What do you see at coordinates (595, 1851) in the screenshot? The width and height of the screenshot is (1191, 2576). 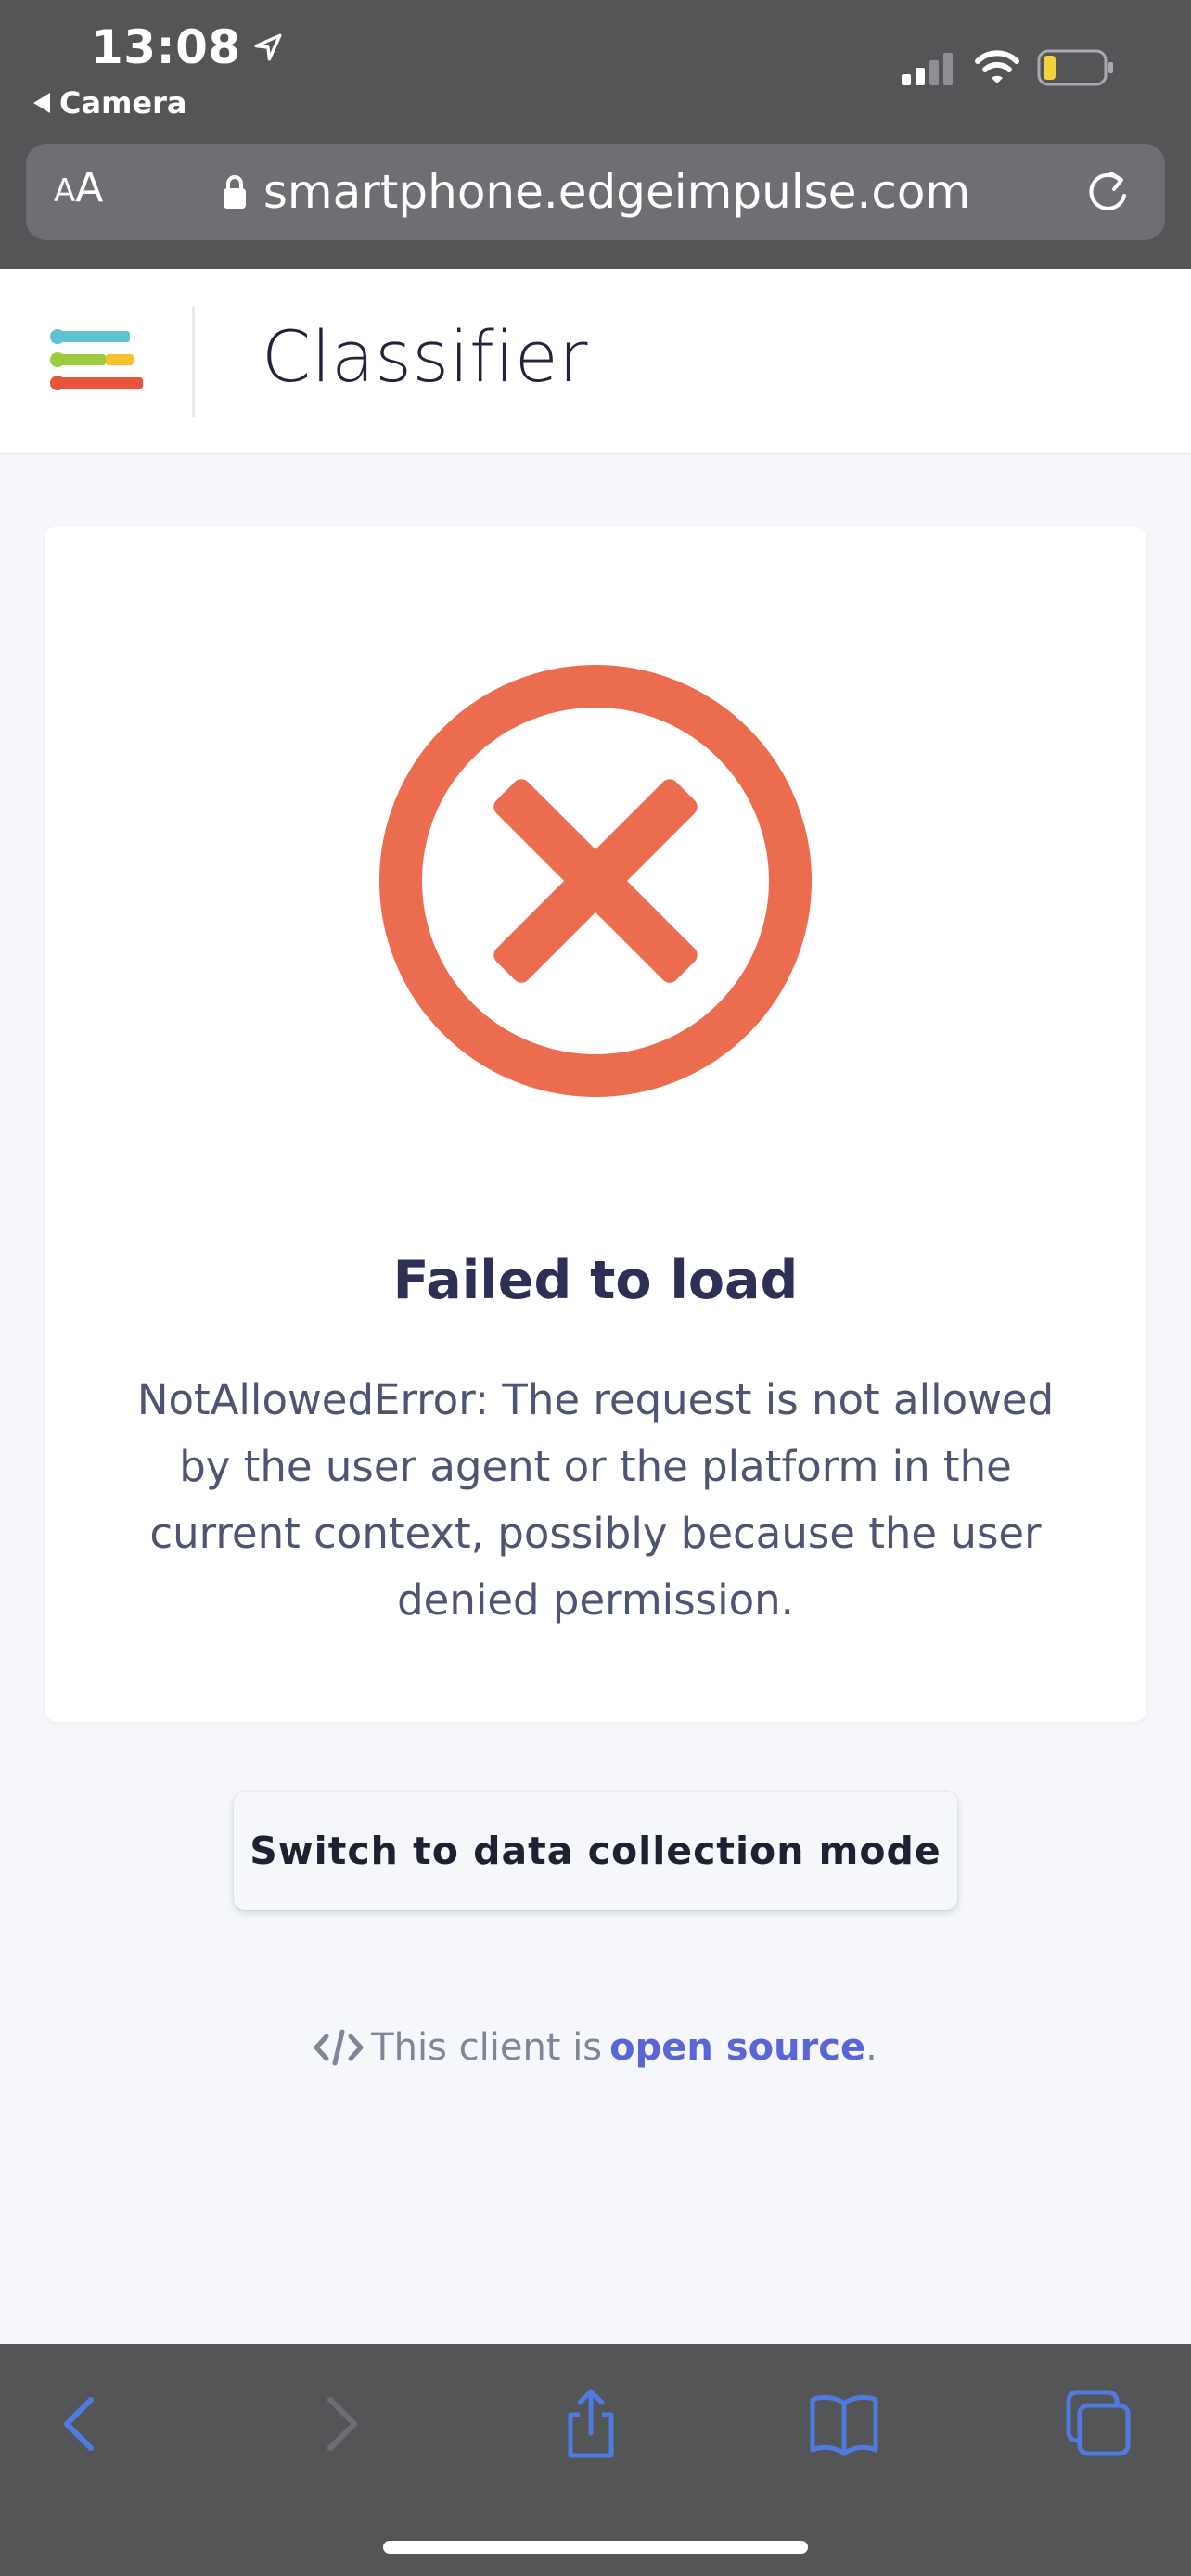 I see `switch-to-data-collection-button: Switch to data collection mode` at bounding box center [595, 1851].